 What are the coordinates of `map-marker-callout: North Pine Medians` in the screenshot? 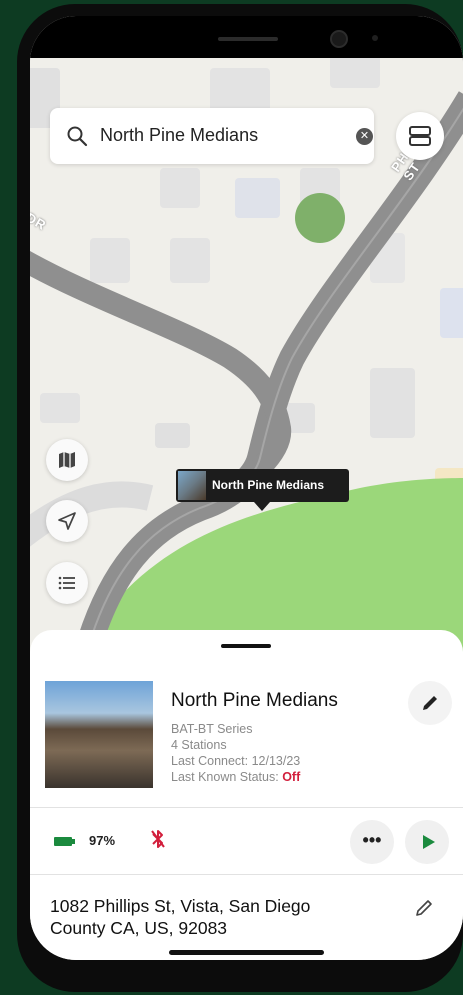 It's located at (262, 490).